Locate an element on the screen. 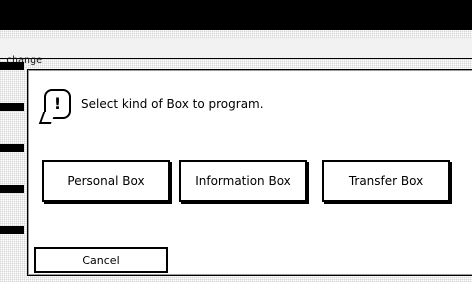 Image resolution: width=472 pixels, height=282 pixels. transfer-box-button: Transfer Box is located at coordinates (386, 181).